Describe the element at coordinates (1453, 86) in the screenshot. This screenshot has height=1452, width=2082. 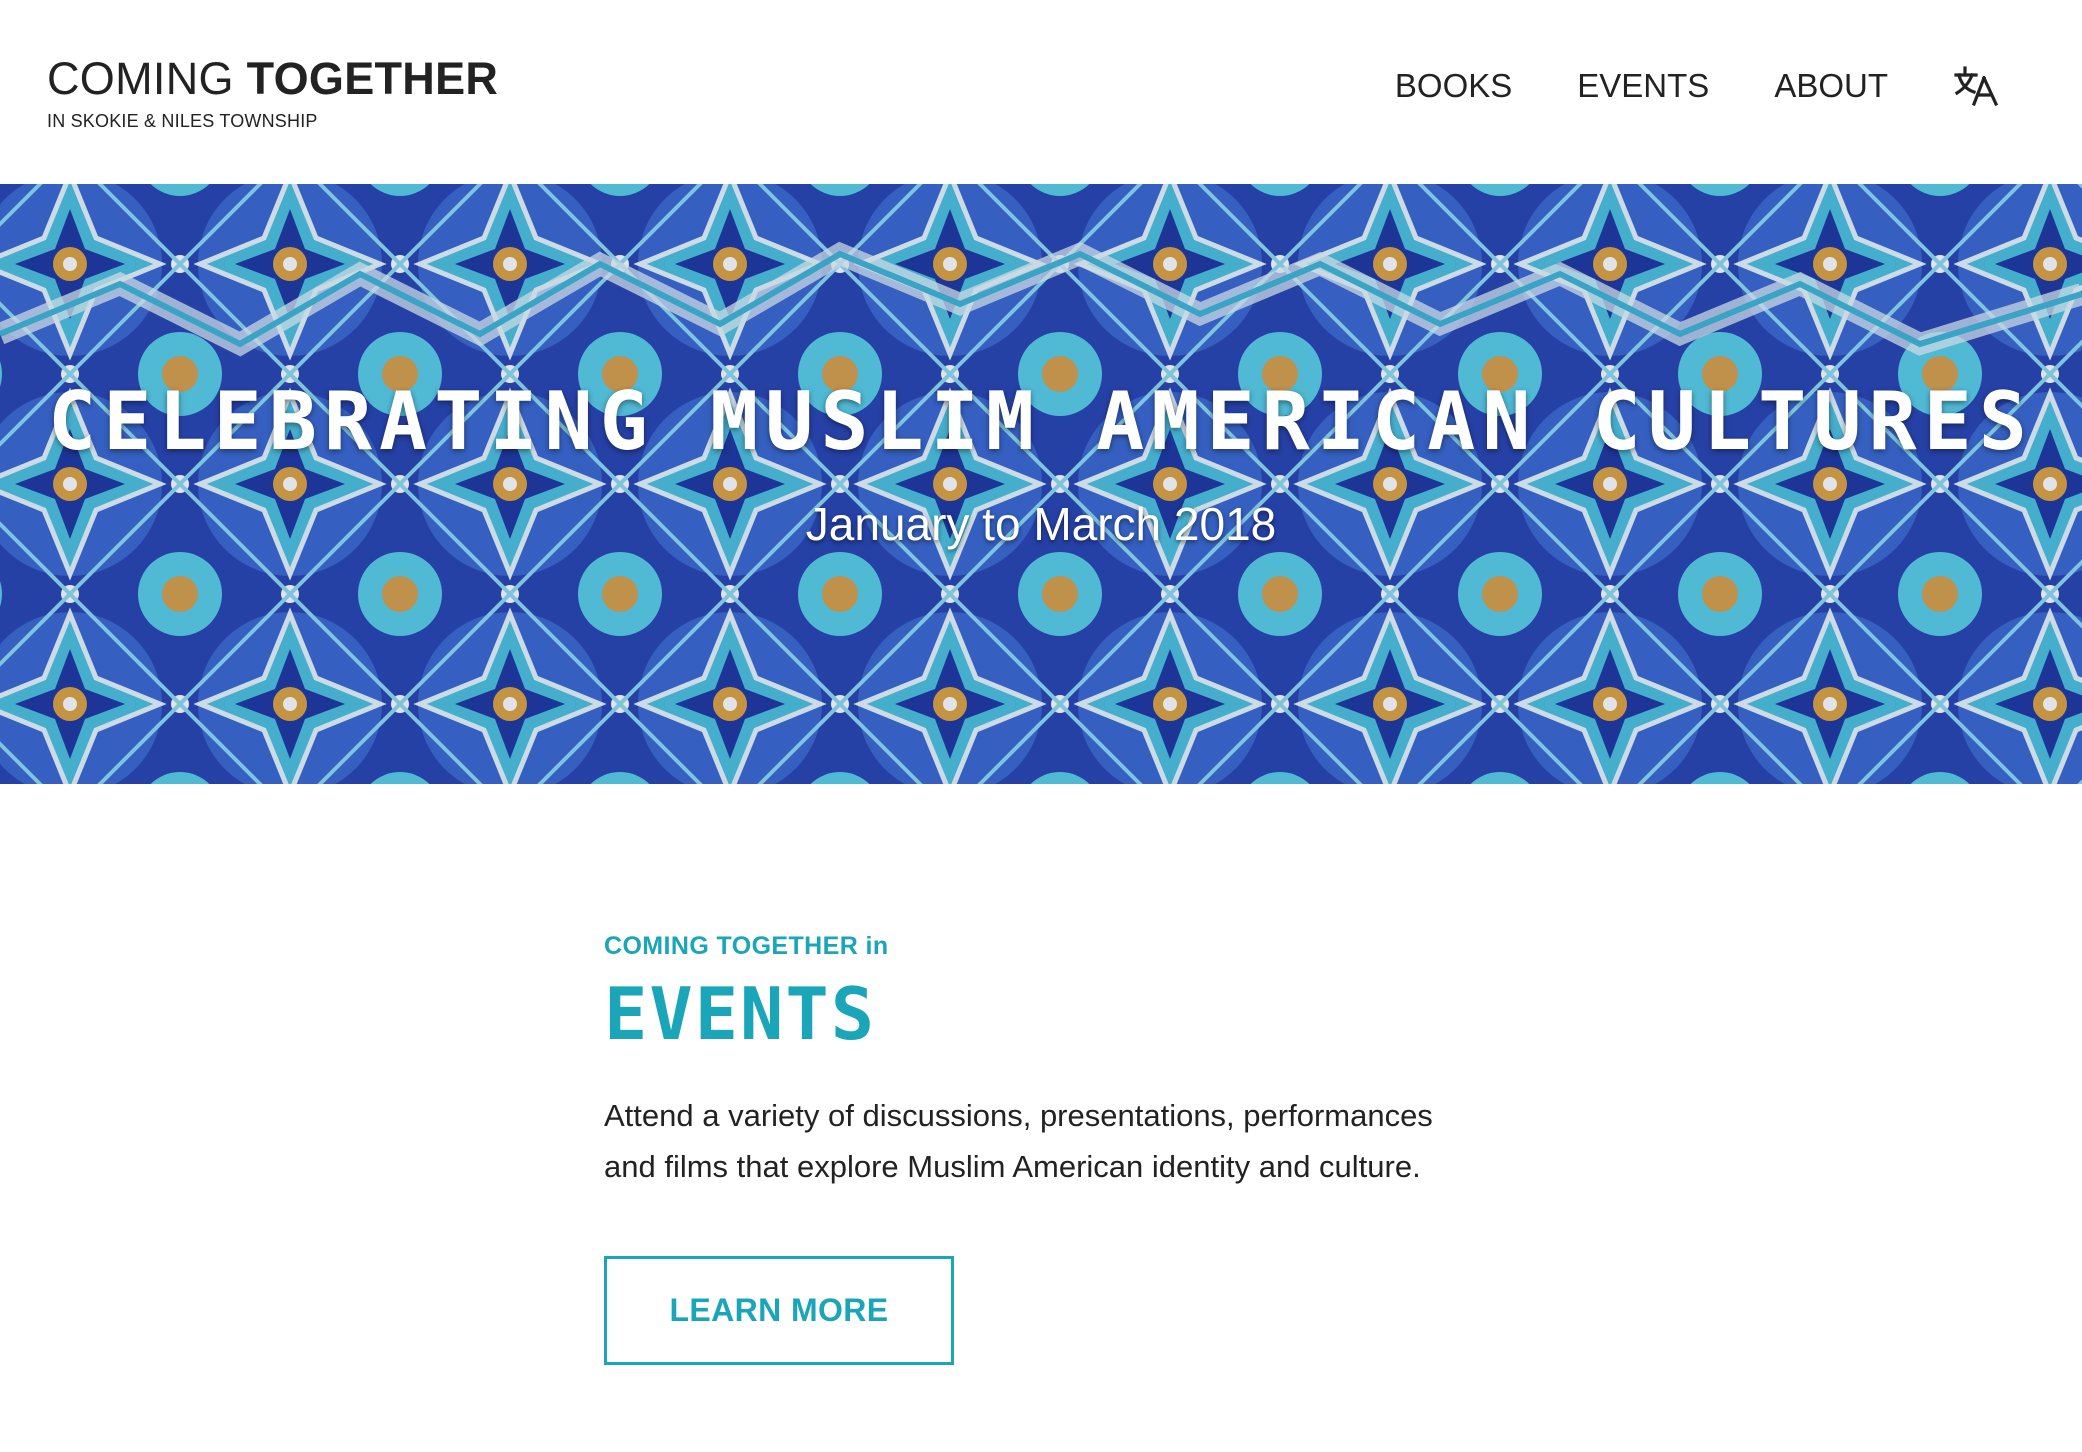
I see `nav-link-books: BOOKS` at that location.